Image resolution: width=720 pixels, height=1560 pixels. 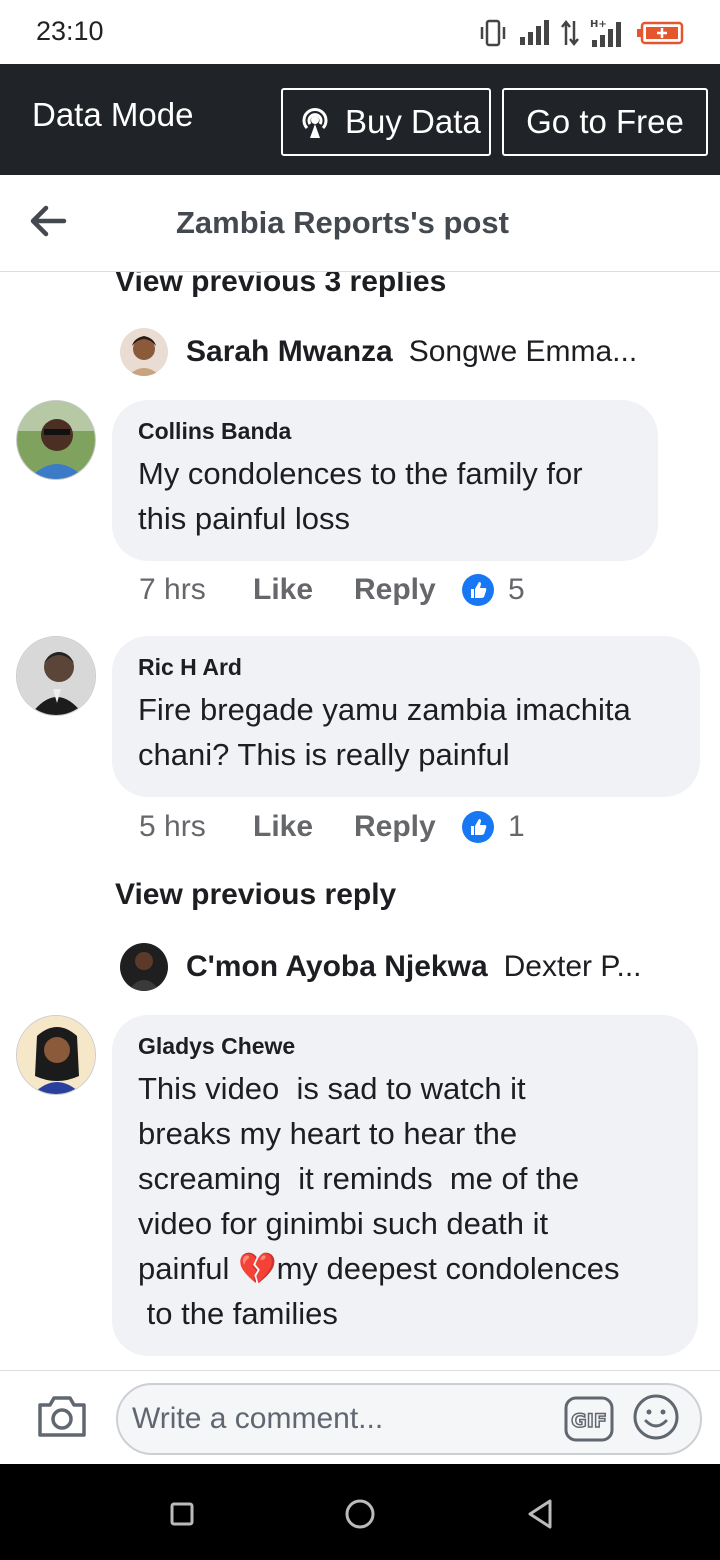 I want to click on comment-author: Ric H Ard, so click(x=406, y=667).